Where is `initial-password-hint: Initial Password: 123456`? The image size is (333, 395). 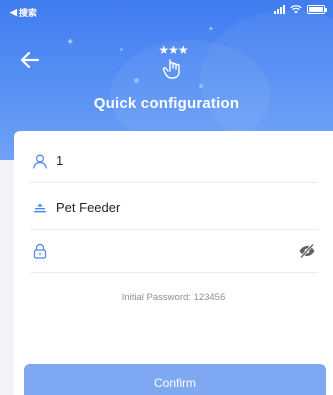 initial-password-hint: Initial Password: 123456 is located at coordinates (173, 297).